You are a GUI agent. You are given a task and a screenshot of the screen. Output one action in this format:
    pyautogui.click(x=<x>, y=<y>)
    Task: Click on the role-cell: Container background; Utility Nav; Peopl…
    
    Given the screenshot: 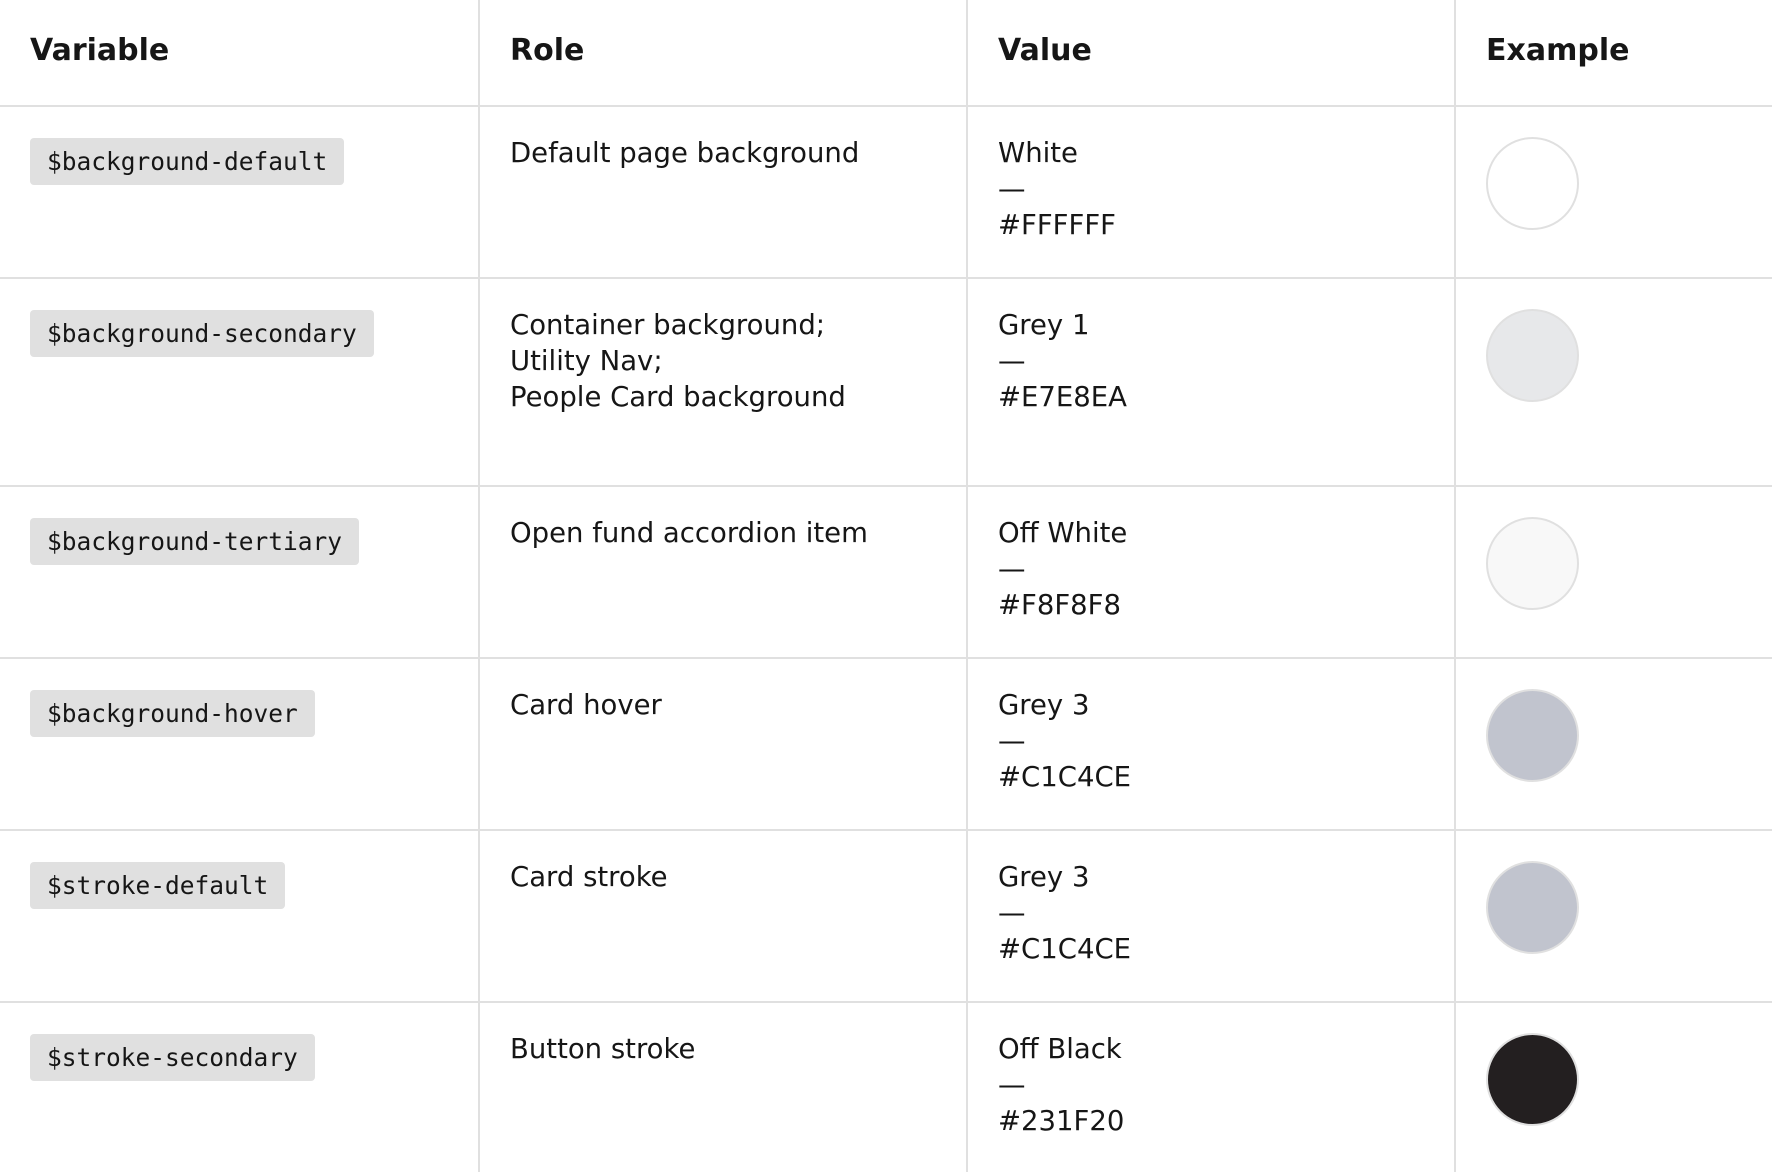 What is the action you would take?
    pyautogui.click(x=678, y=361)
    